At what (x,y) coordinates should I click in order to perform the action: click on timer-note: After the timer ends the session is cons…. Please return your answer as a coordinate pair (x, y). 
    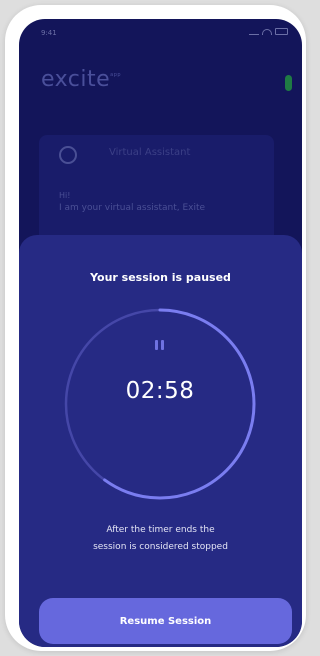
    Looking at the image, I should click on (160, 539).